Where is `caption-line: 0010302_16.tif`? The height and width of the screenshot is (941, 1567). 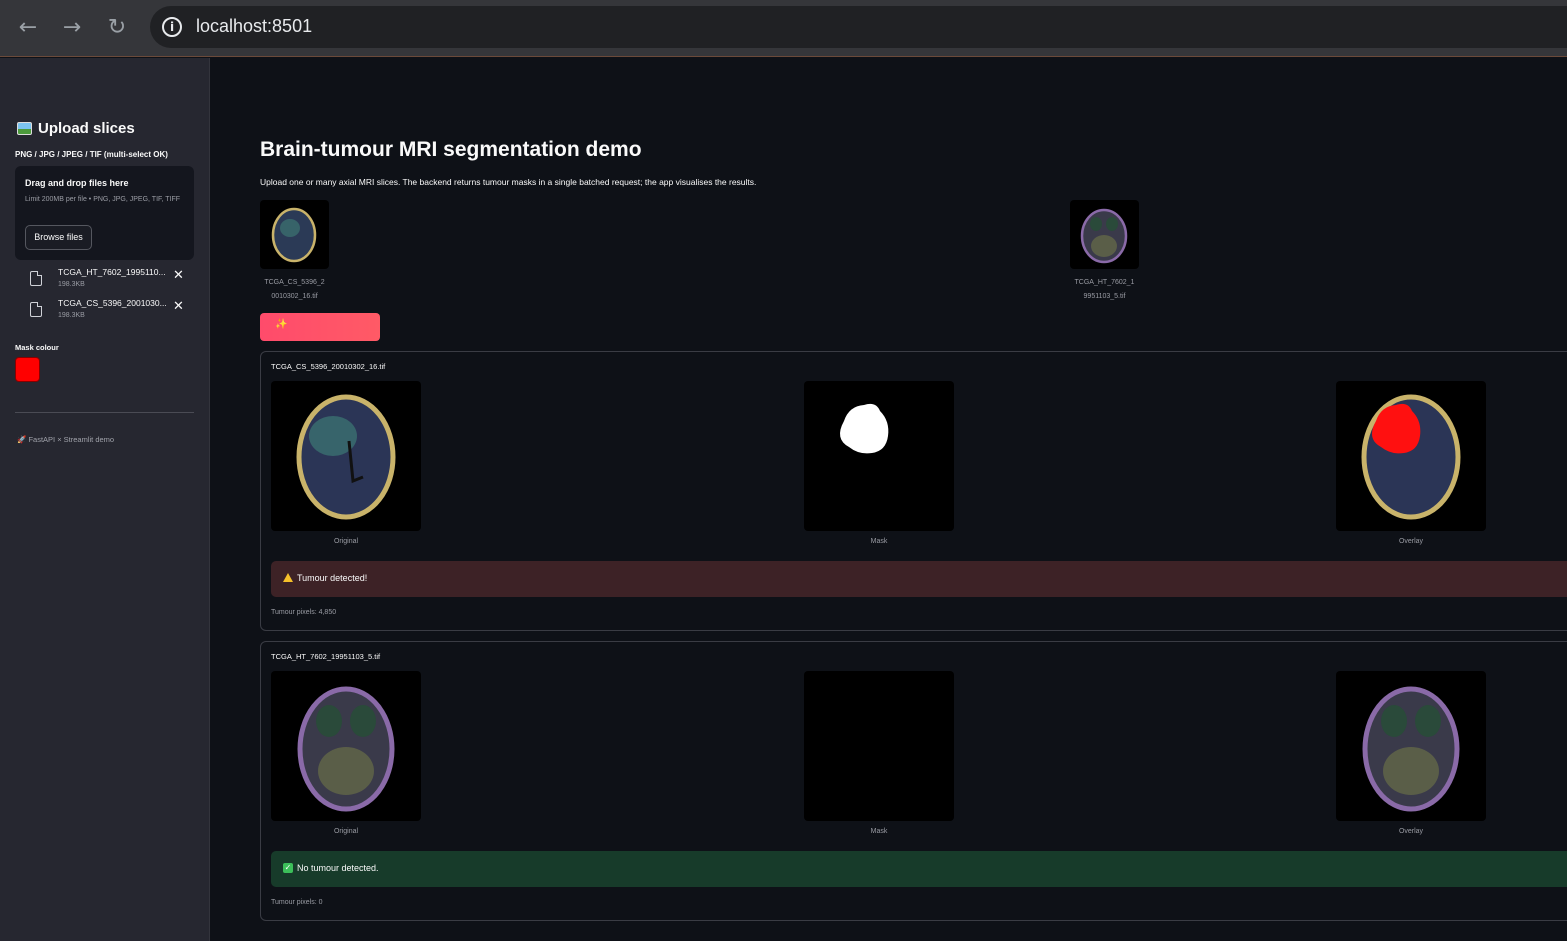
caption-line: 0010302_16.tif is located at coordinates (294, 296).